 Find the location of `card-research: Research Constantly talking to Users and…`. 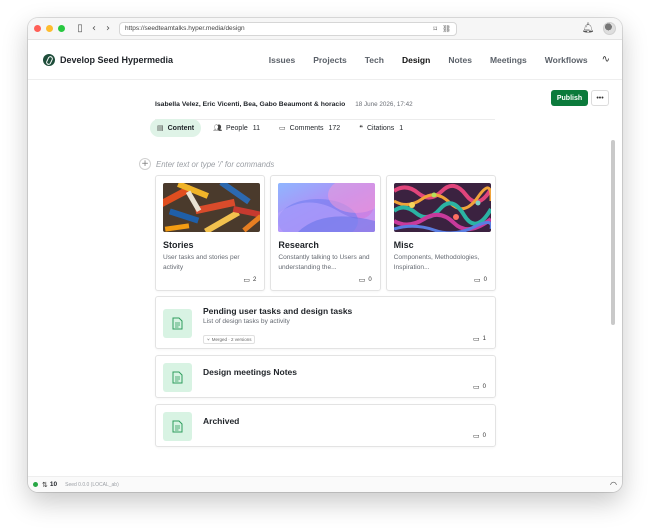

card-research: Research Constantly talking to Users and… is located at coordinates (325, 233).